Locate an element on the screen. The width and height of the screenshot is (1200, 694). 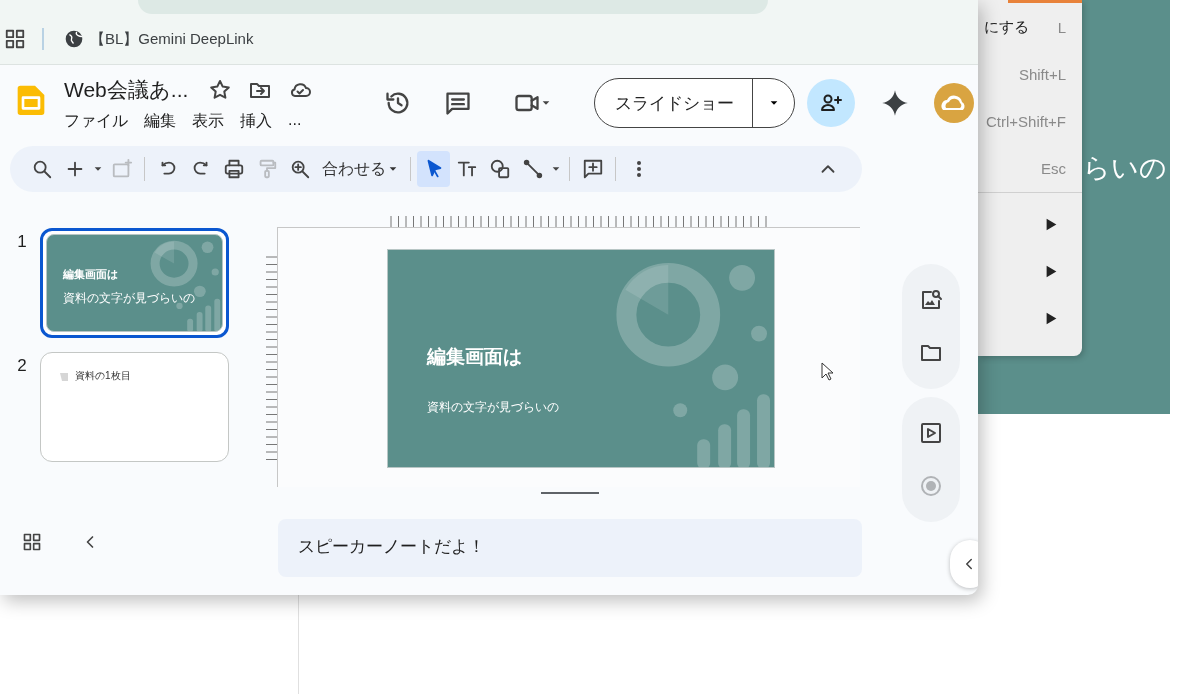
bookmark-link: 【BL】Gemini DeepLink is located at coordinates (159, 39).